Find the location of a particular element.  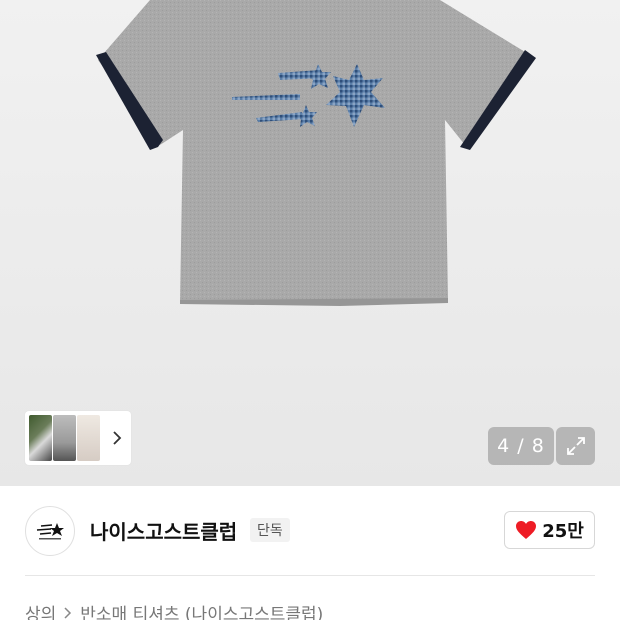

brand-row: 나이스고스트클럽 단독 25만 is located at coordinates (310, 531).